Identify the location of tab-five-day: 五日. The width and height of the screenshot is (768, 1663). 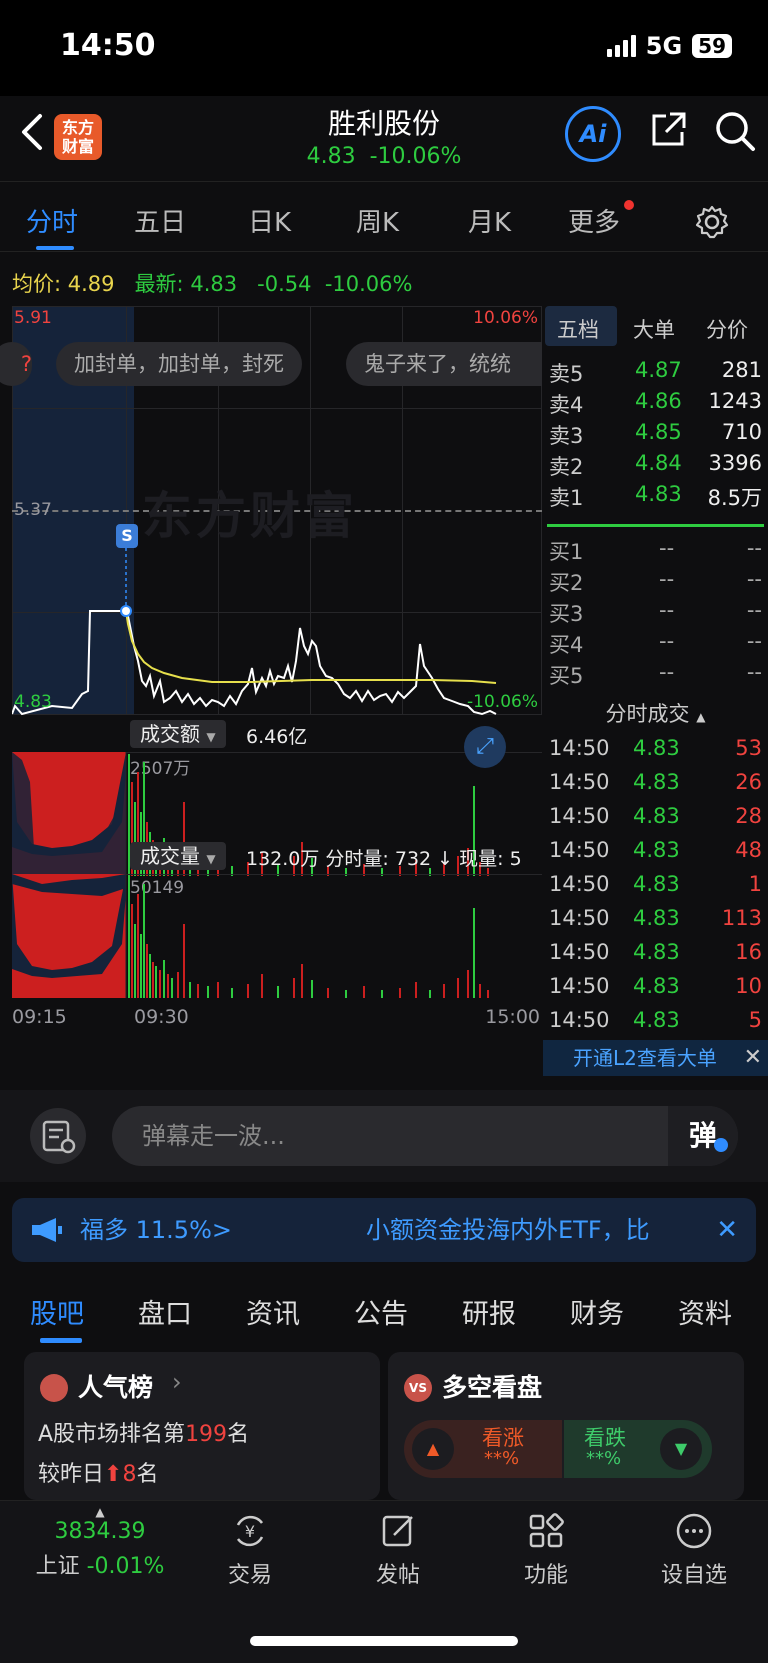
(160, 220).